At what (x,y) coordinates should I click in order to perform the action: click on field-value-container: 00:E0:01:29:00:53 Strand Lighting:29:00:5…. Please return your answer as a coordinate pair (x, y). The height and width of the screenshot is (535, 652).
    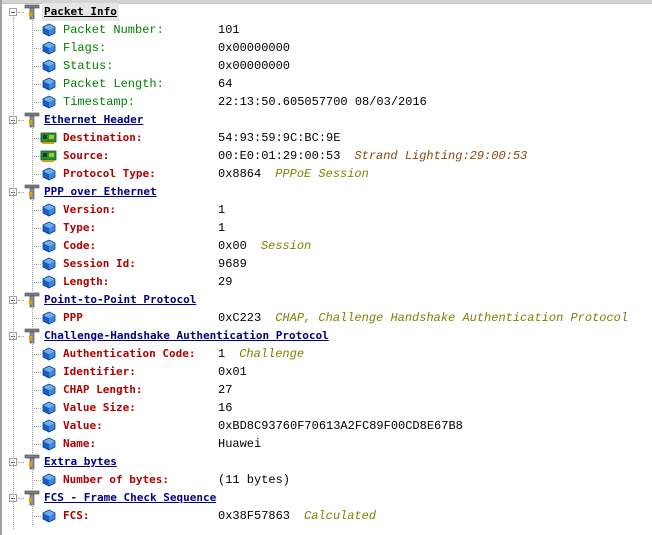
    Looking at the image, I should click on (372, 156).